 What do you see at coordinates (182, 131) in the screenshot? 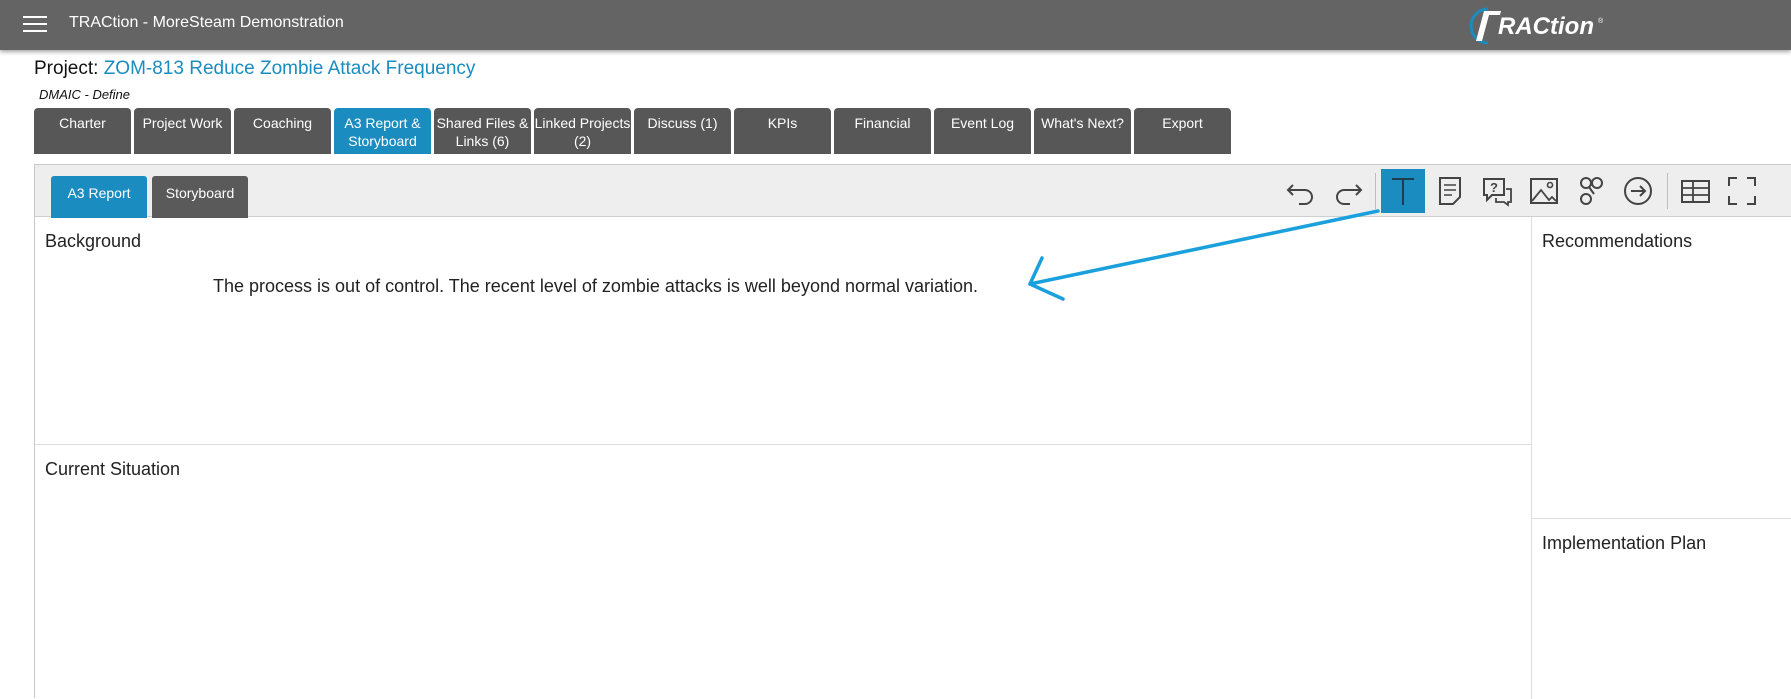
I see `tab-project-work: Project Work` at bounding box center [182, 131].